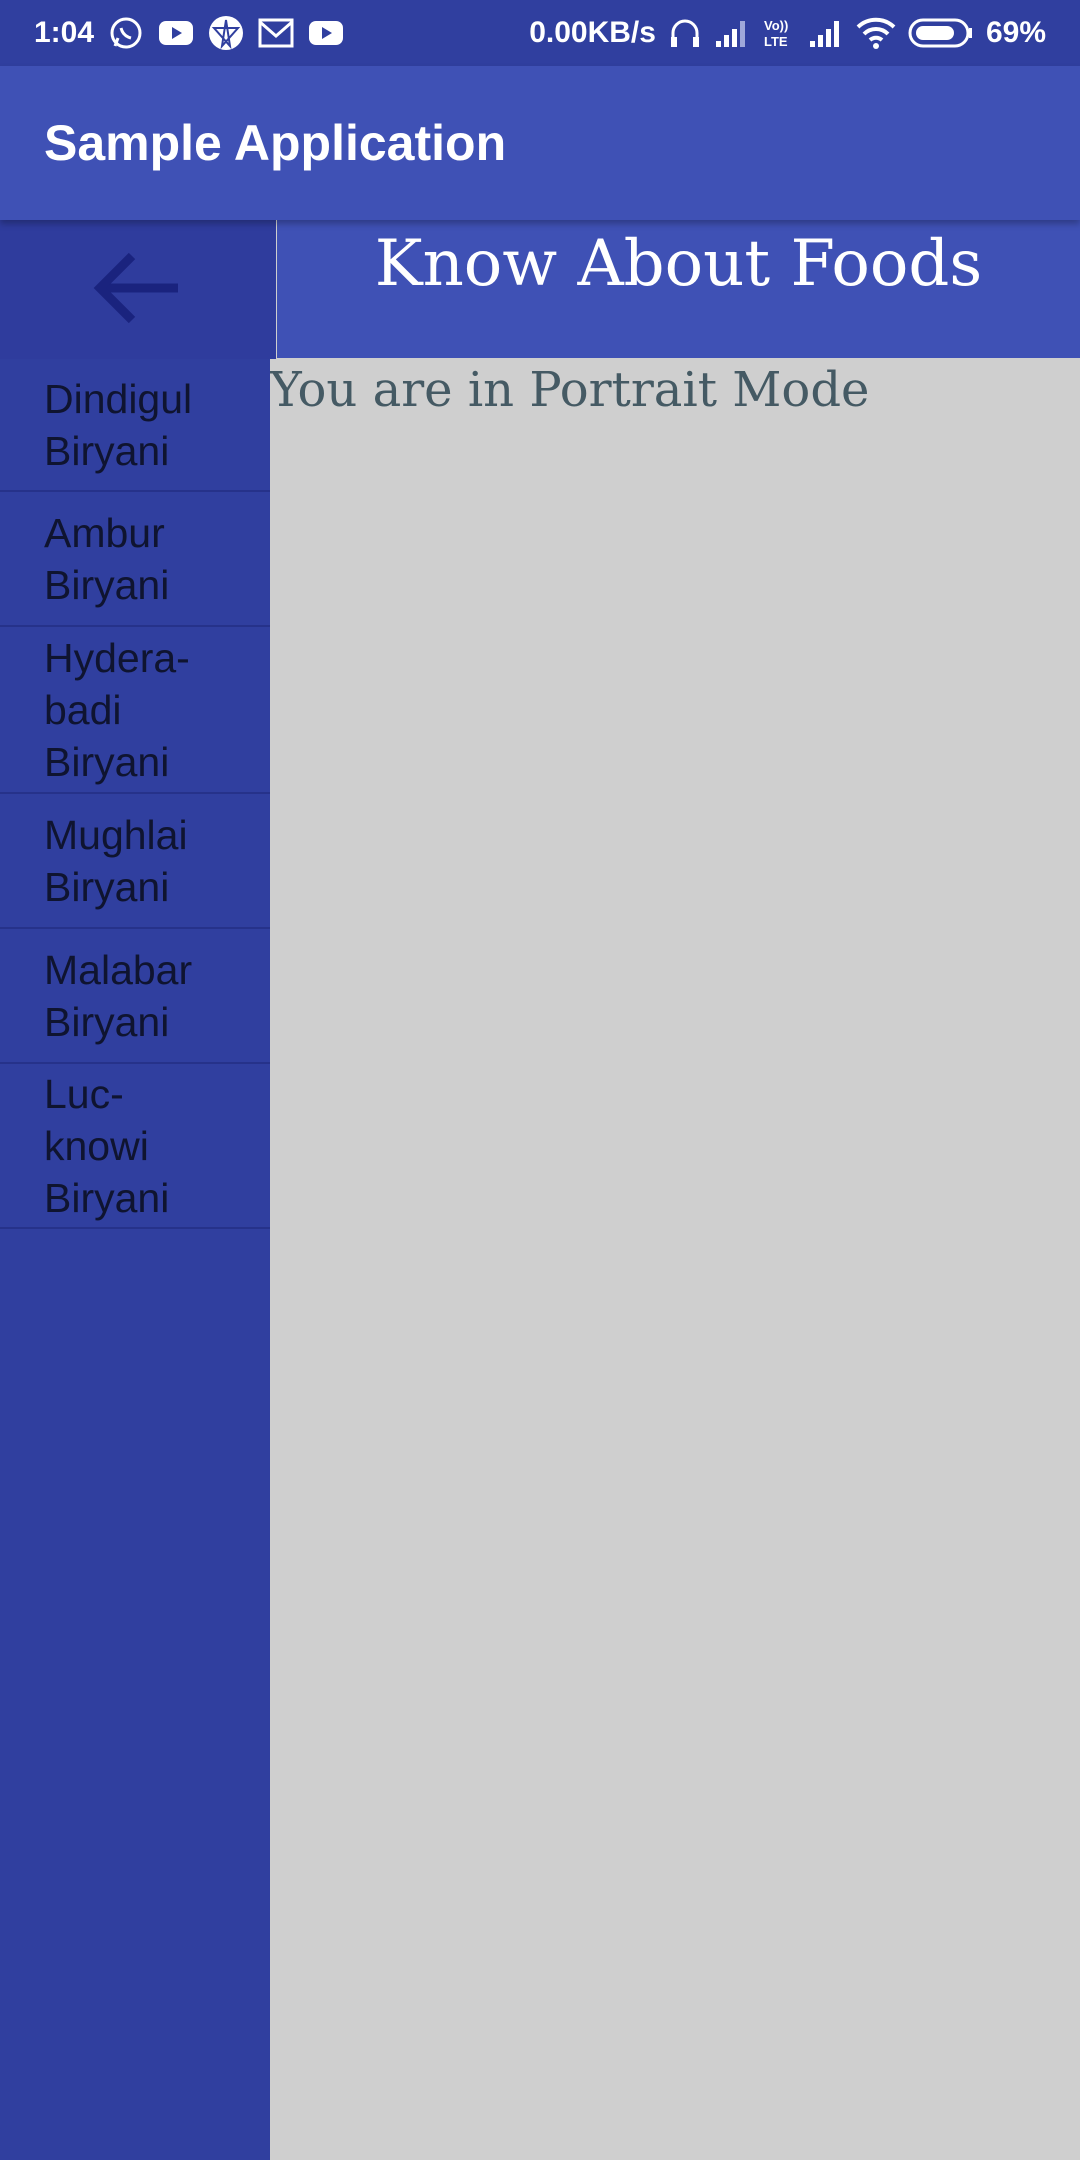 Image resolution: width=1080 pixels, height=2160 pixels. I want to click on list-item: Mughlai Biryani, so click(135, 861).